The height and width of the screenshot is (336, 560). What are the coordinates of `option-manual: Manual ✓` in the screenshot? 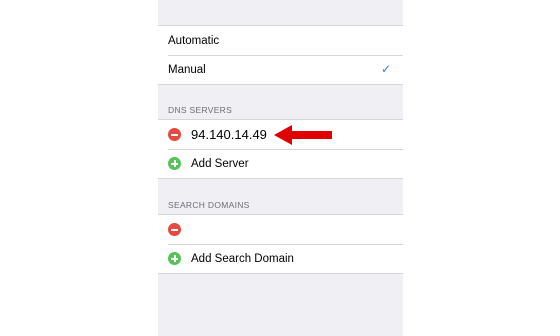 It's located at (280, 69).